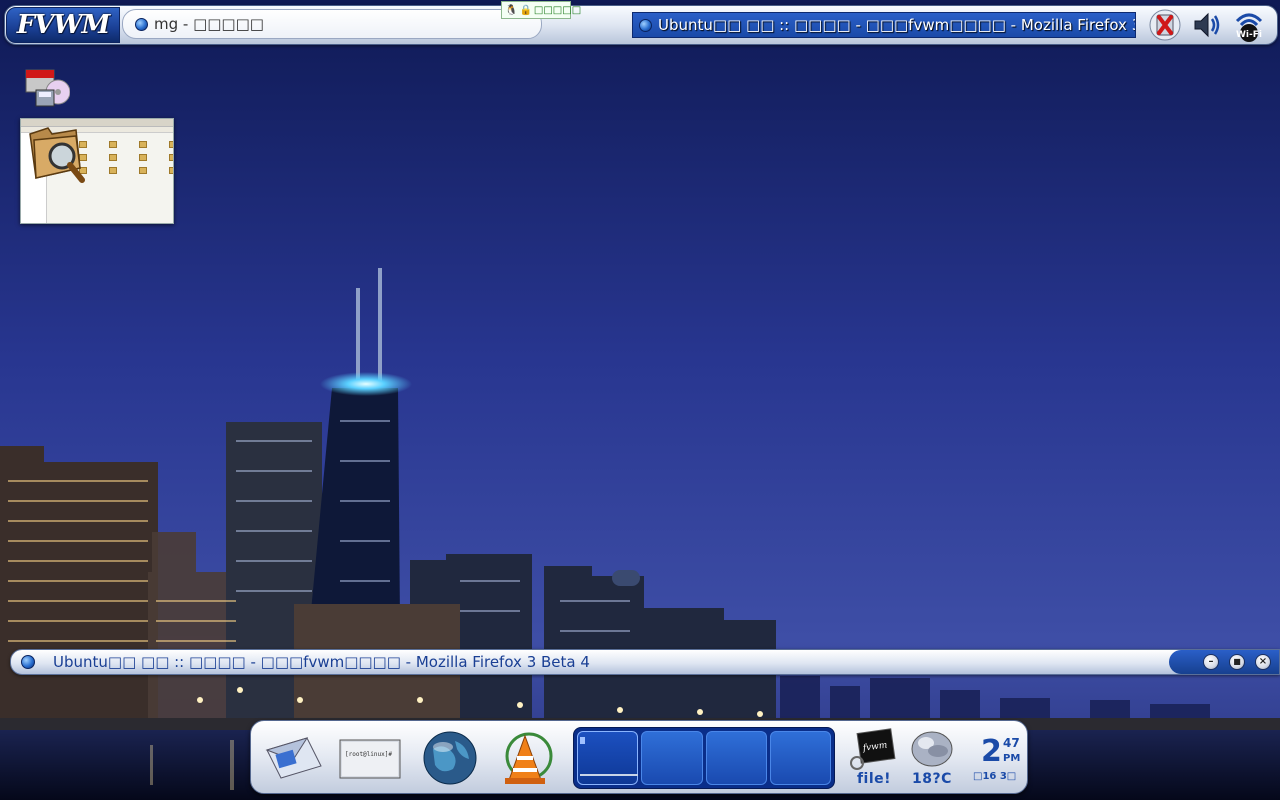  I want to click on maximize-button: ■, so click(1237, 662).